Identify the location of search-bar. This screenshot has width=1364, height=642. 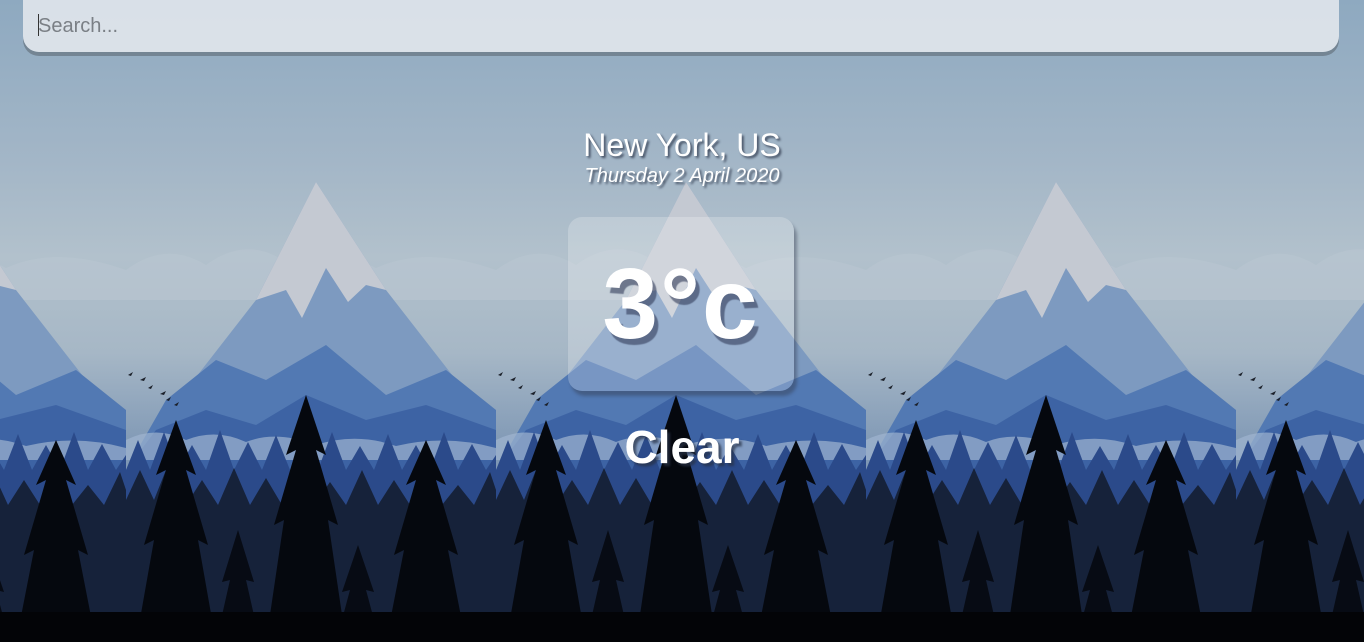
(681, 26).